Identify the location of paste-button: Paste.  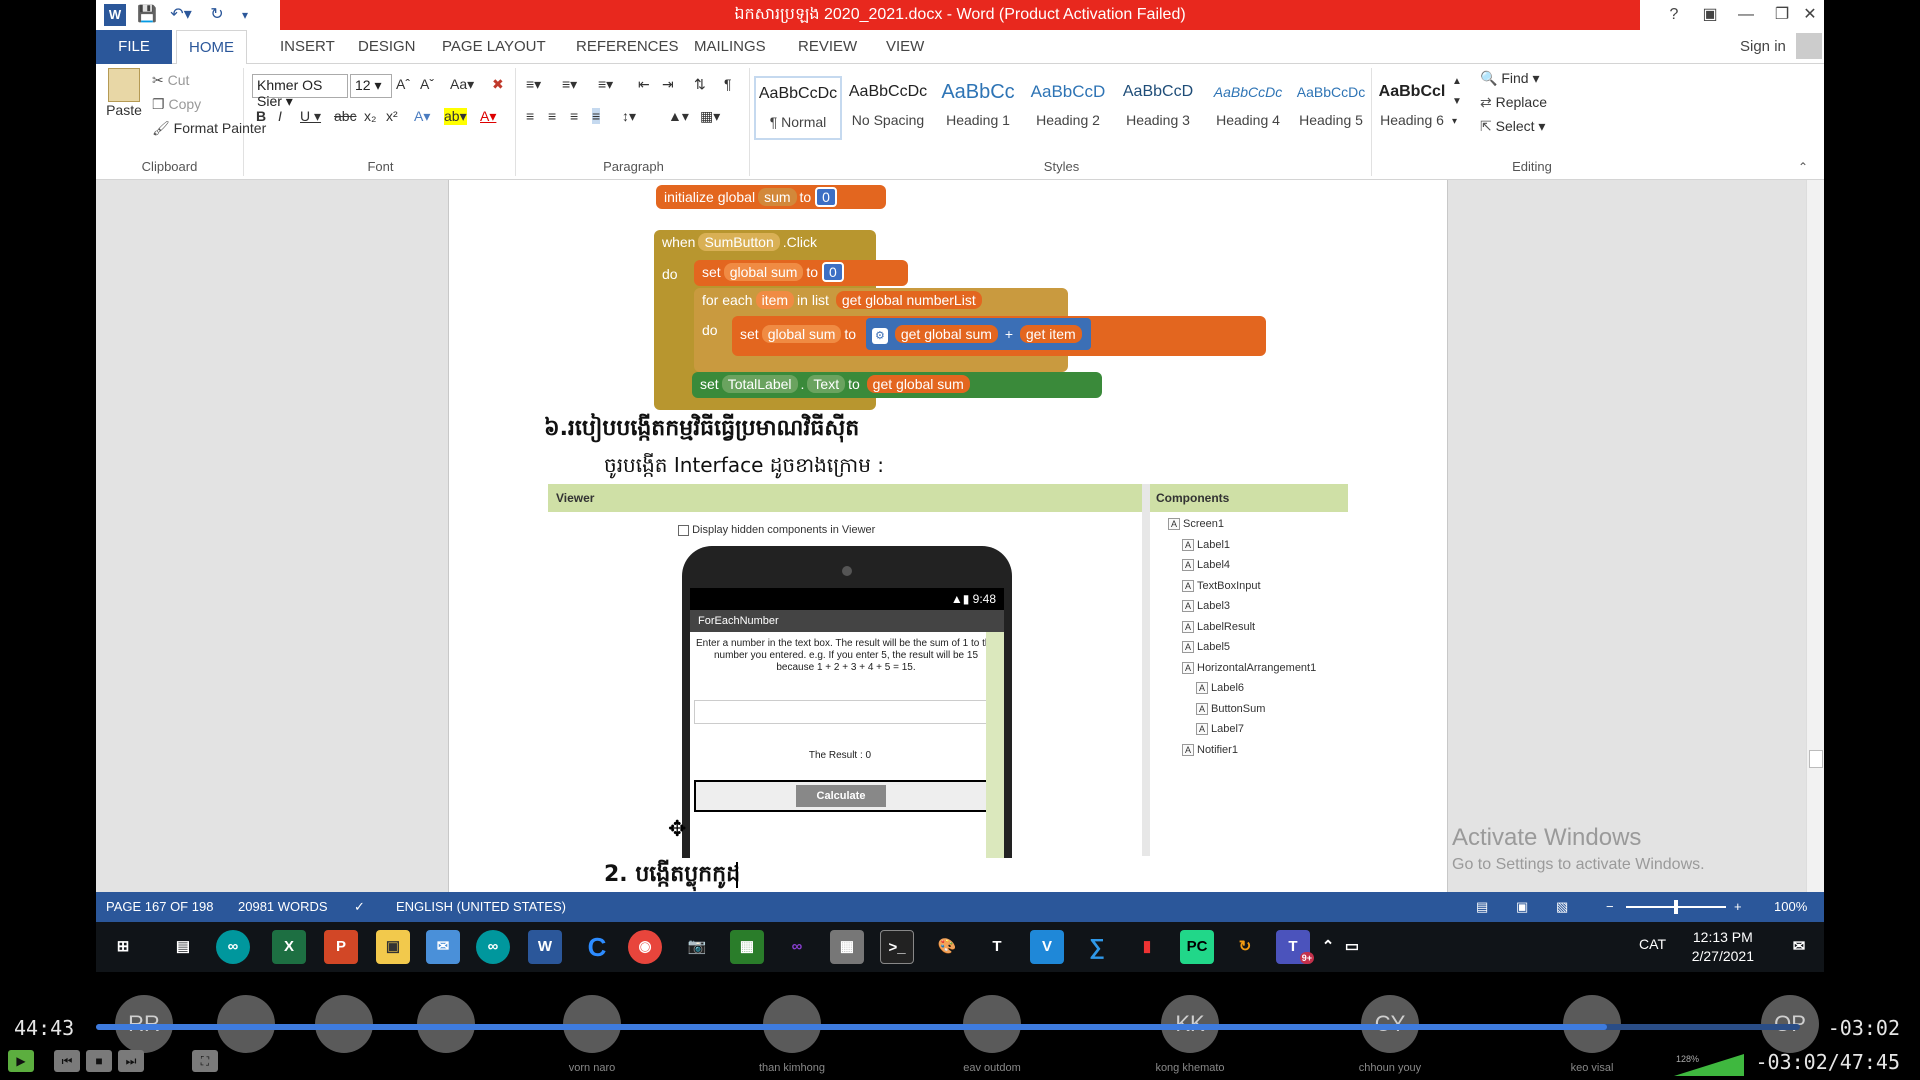
(124, 93).